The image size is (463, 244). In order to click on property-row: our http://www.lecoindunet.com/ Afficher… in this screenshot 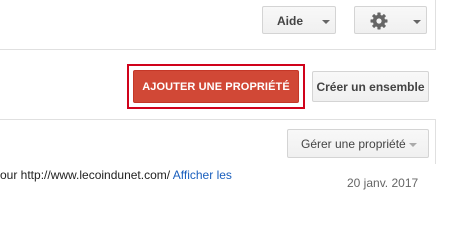, I will do `click(116, 175)`.